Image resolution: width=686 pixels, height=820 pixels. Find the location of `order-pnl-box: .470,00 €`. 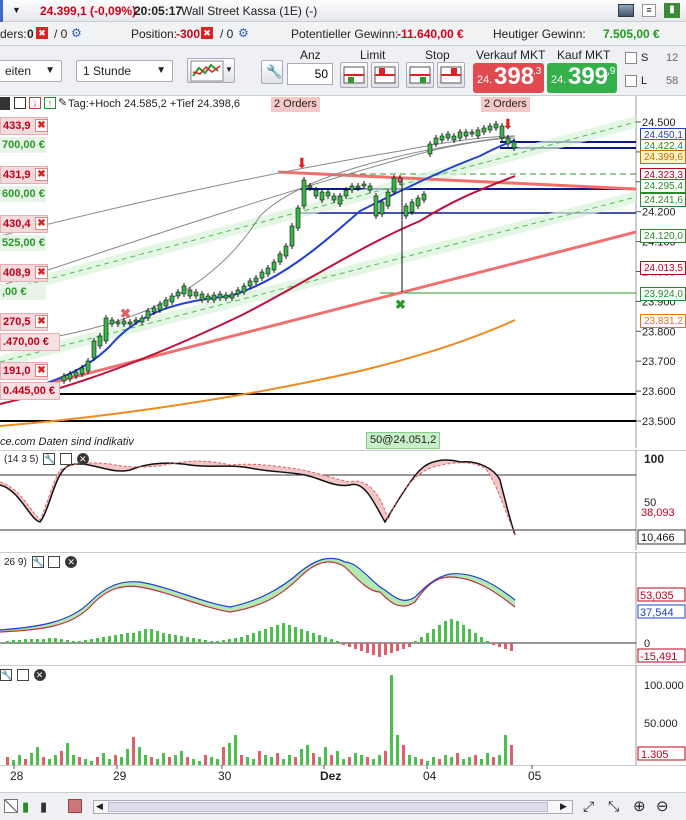

order-pnl-box: .470,00 € is located at coordinates (30, 342).